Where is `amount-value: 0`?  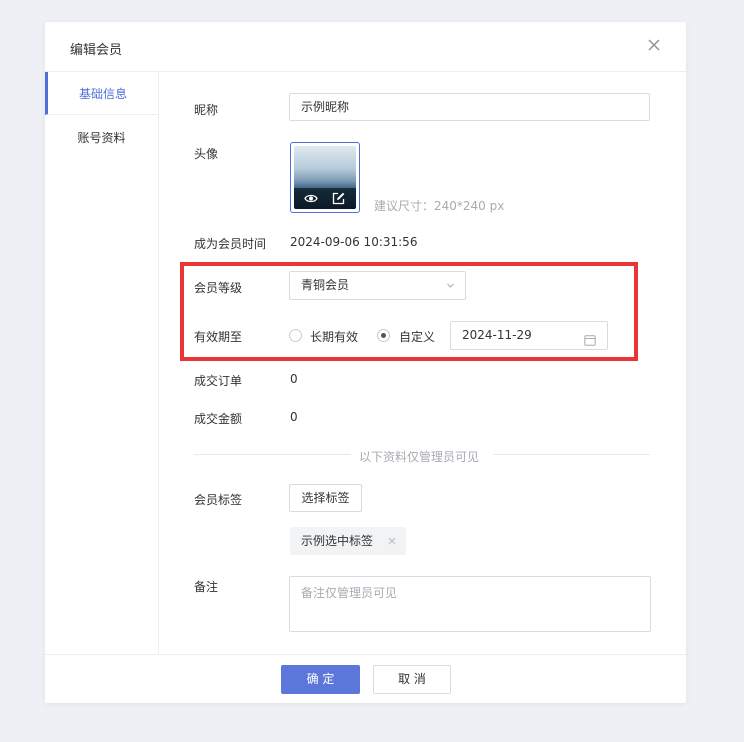 amount-value: 0 is located at coordinates (294, 417).